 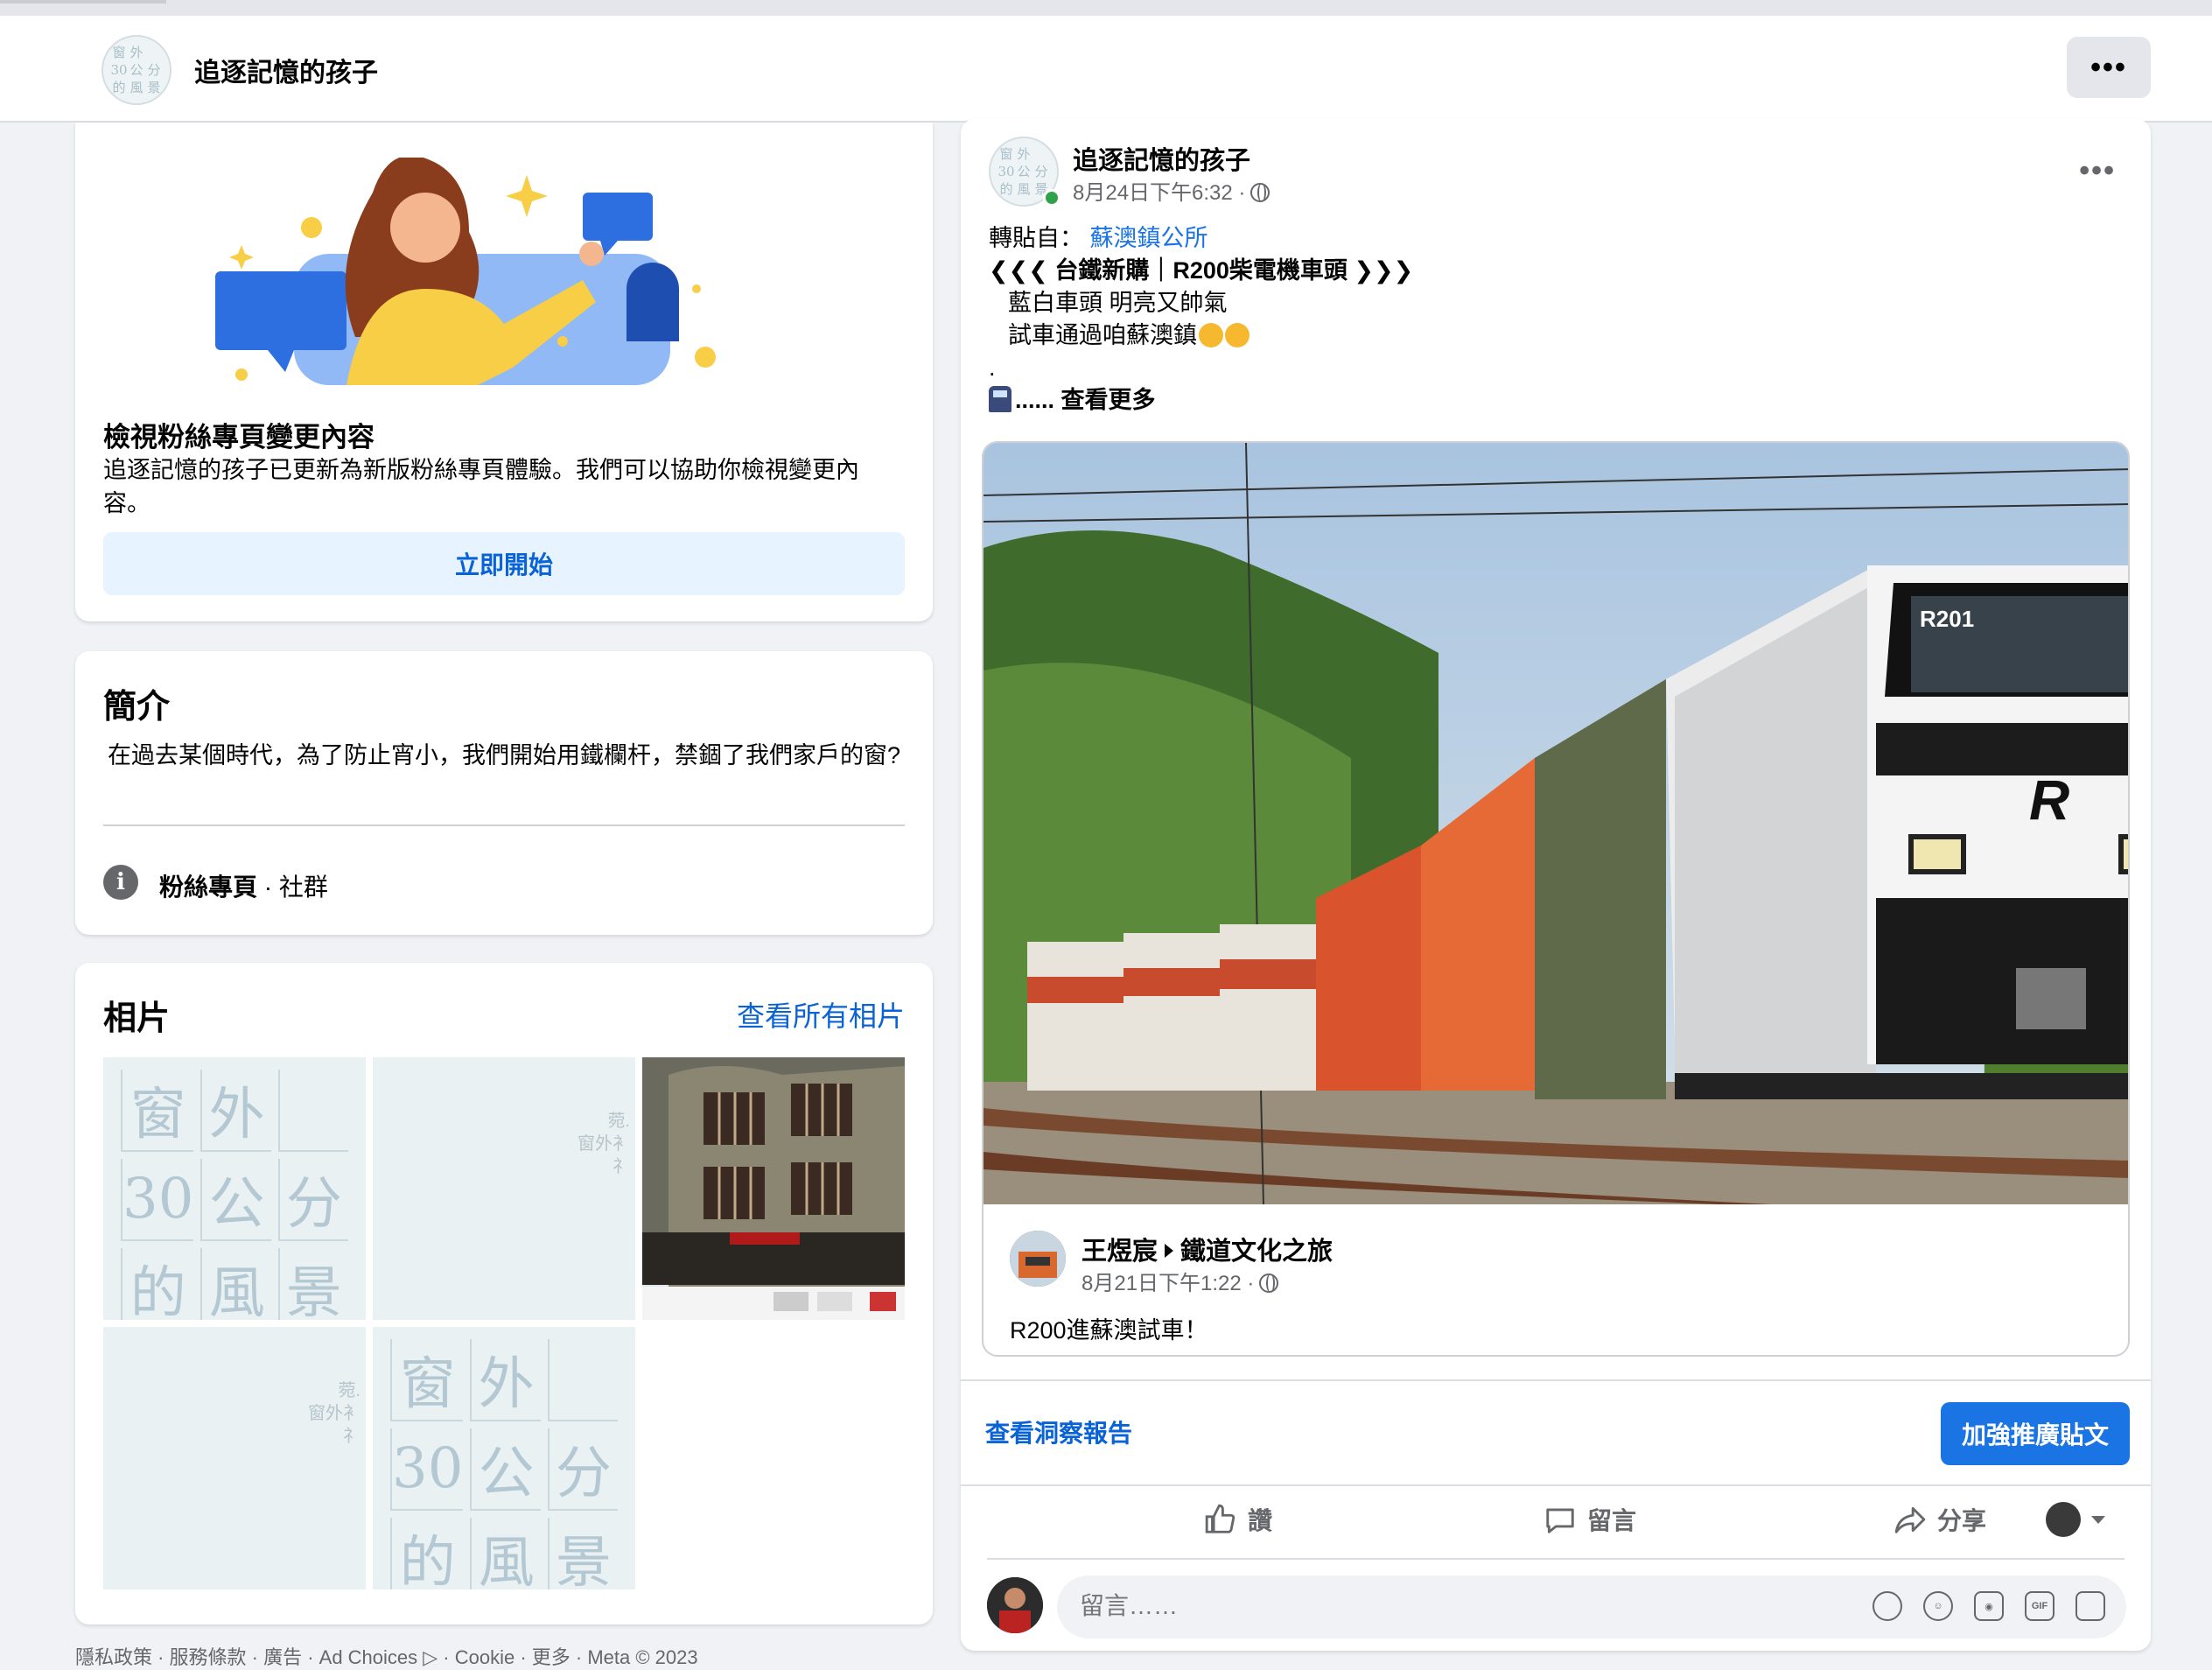 I want to click on building-photo, so click(x=773, y=1188).